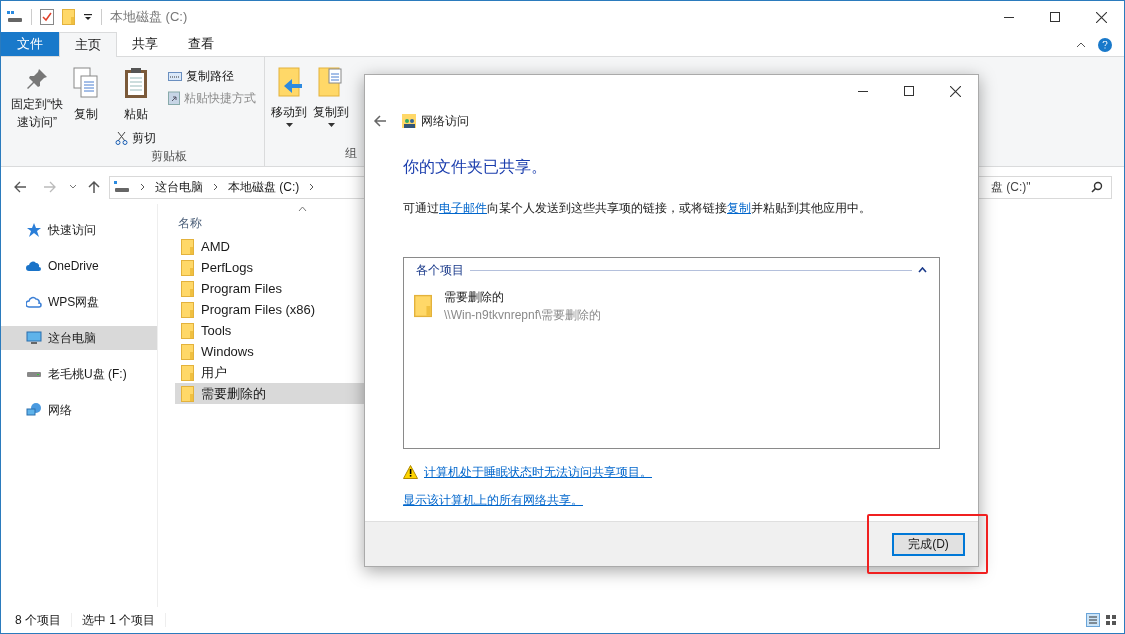 The image size is (1125, 634). What do you see at coordinates (523, 315) in the screenshot?
I see `shared-item-path: \\Win-n9tkvnrepnf\需要删除的` at bounding box center [523, 315].